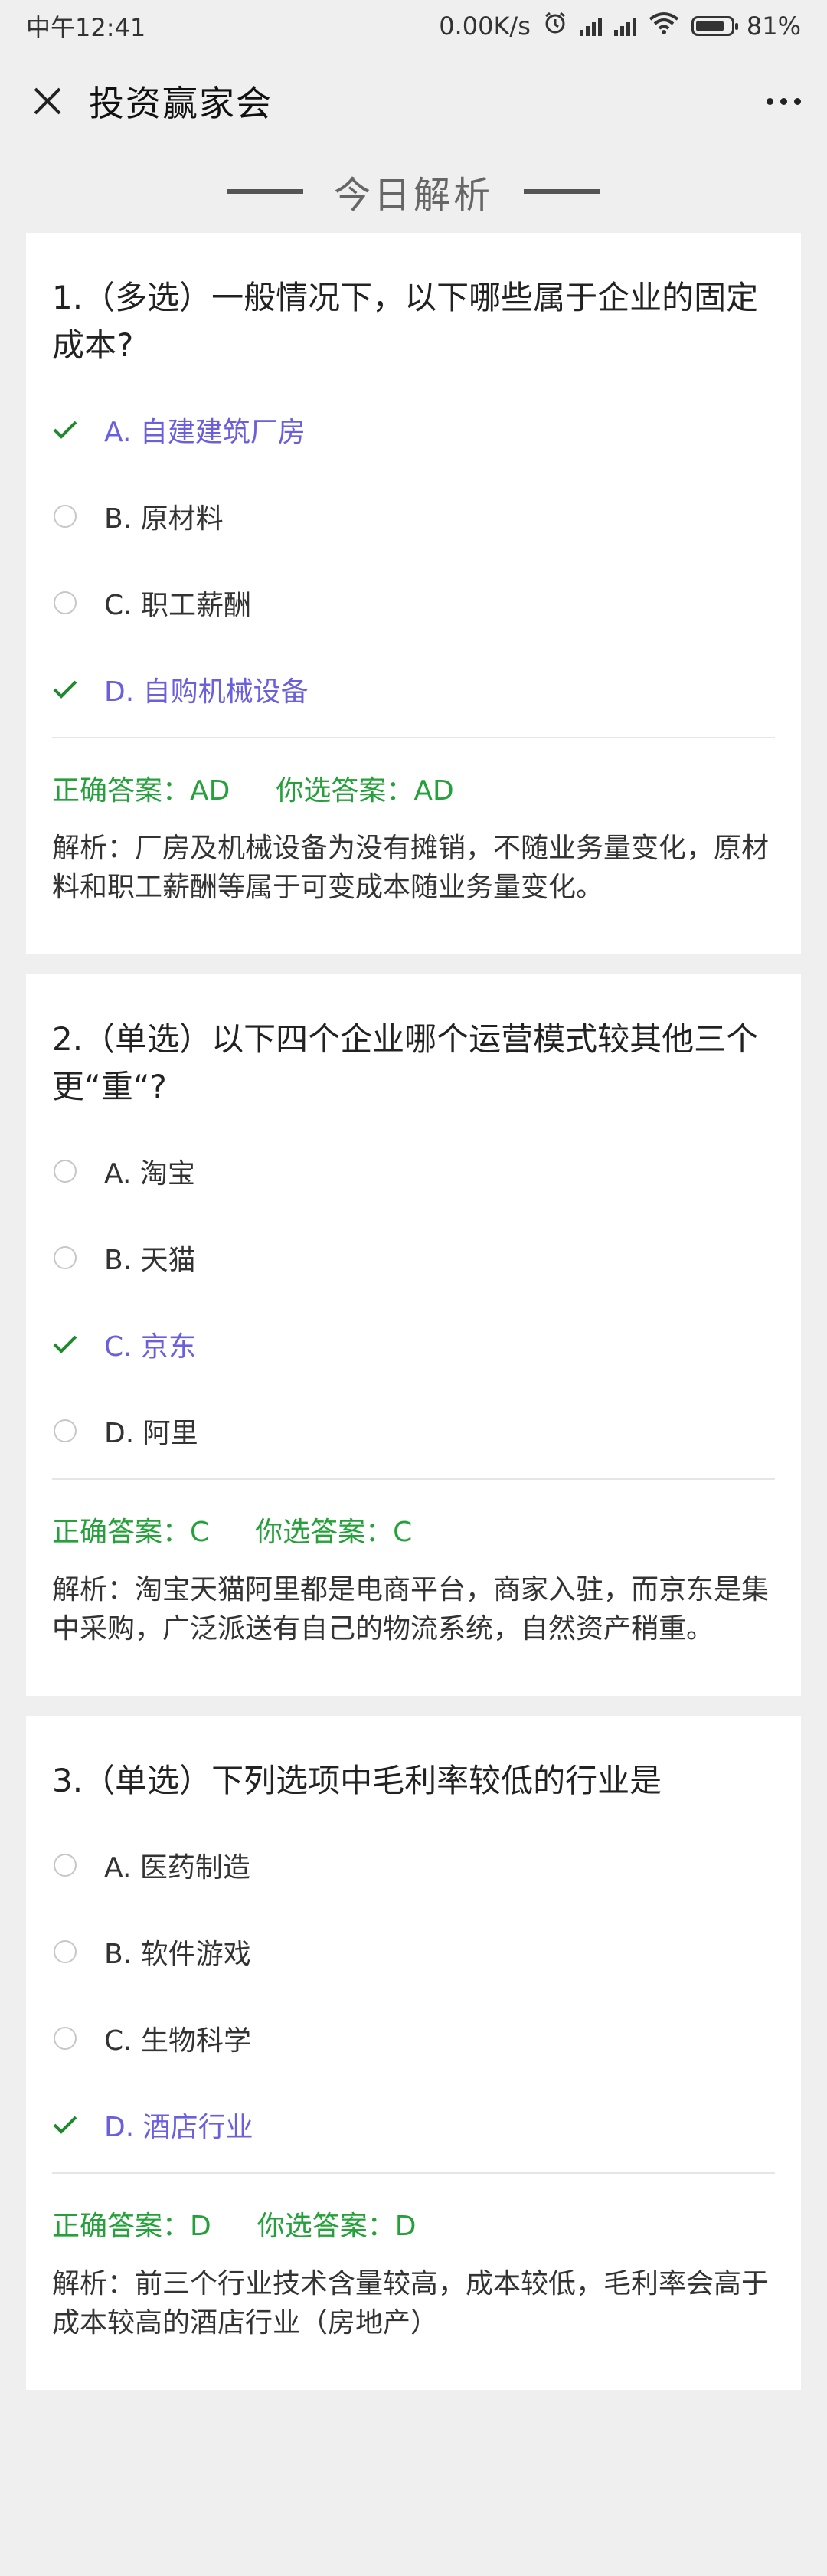 This screenshot has height=2576, width=827. Describe the element at coordinates (177, 1867) in the screenshot. I see `option-label: A. 医药制造` at that location.